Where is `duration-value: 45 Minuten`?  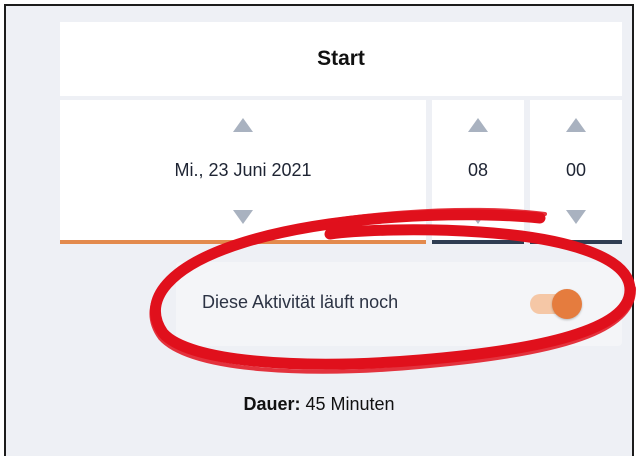
duration-value: 45 Minuten is located at coordinates (350, 404).